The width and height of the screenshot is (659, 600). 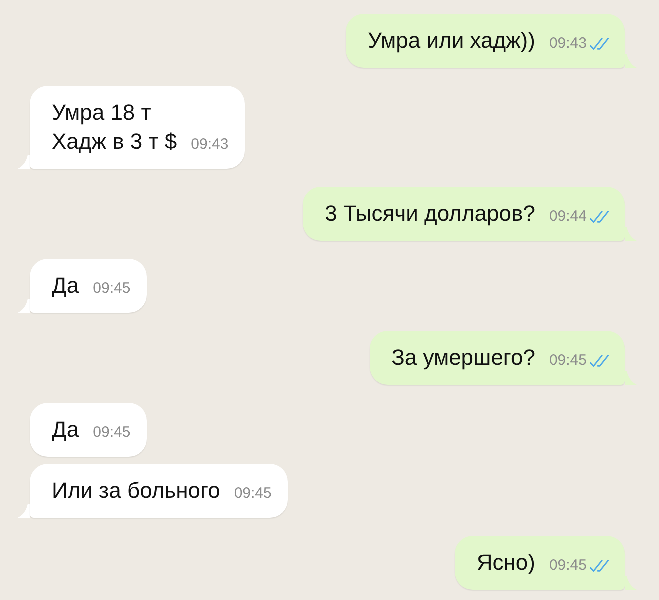 I want to click on message-text: Или за больного, so click(x=136, y=491).